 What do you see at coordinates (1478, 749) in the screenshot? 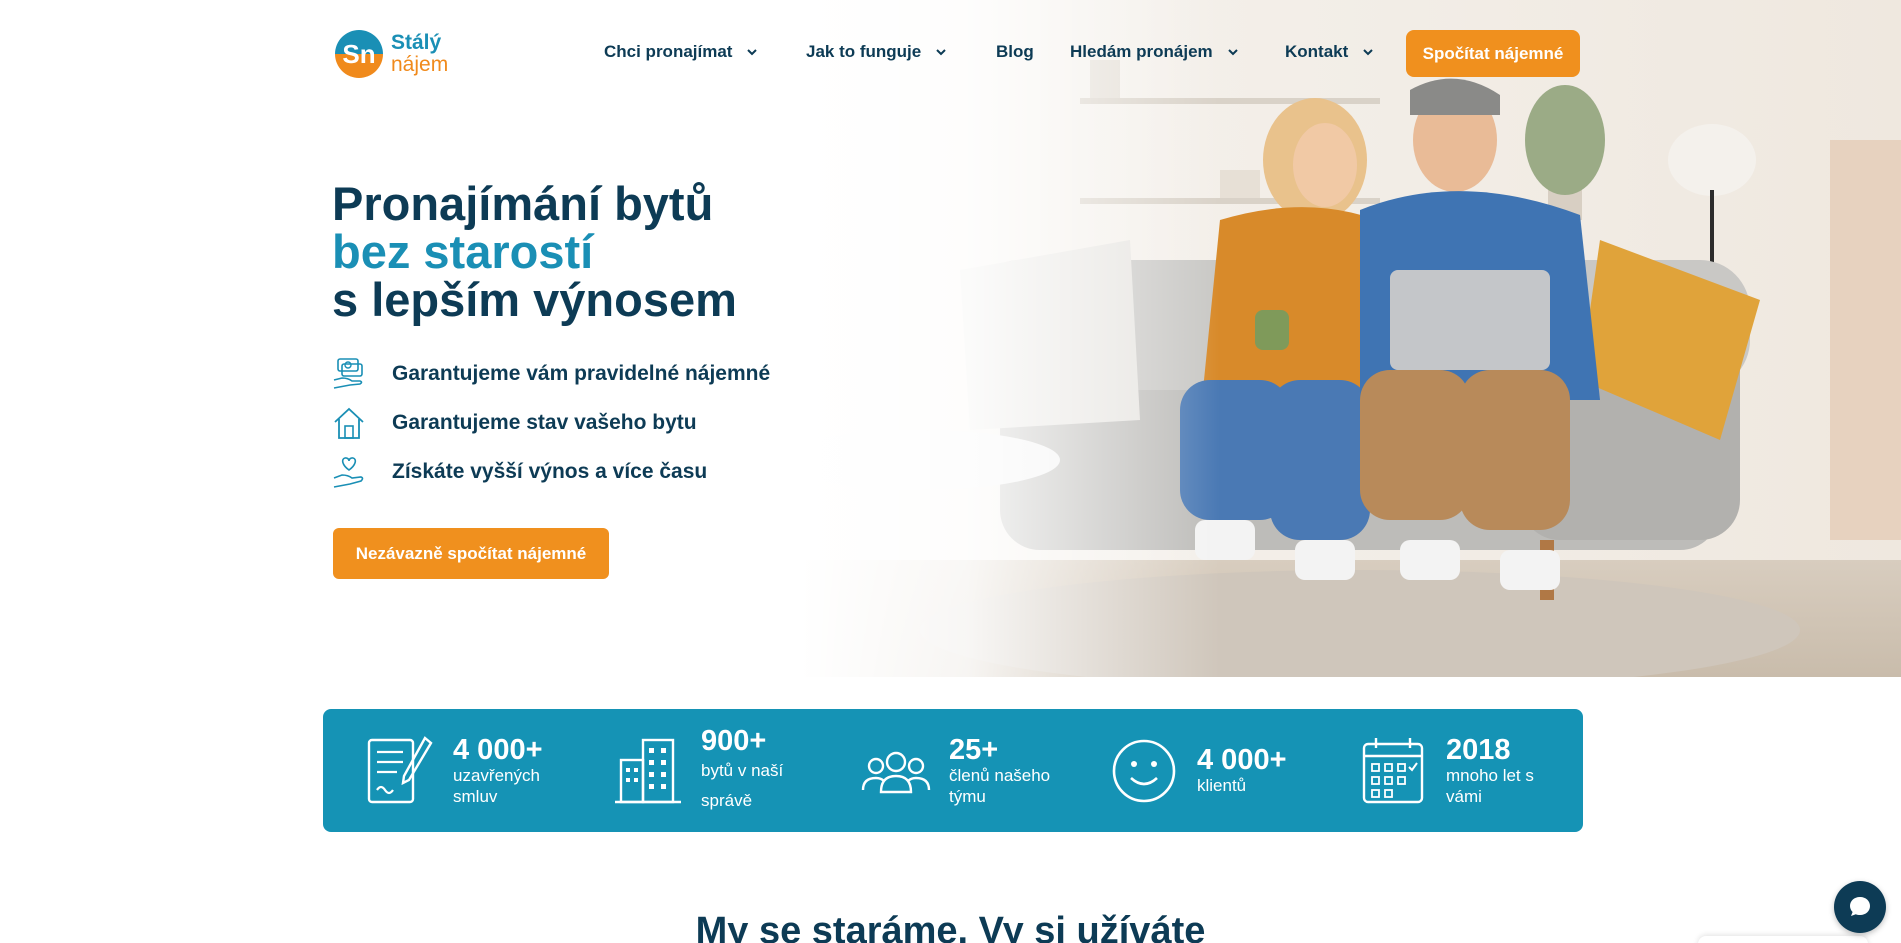
I see `stat-number: 2018` at bounding box center [1478, 749].